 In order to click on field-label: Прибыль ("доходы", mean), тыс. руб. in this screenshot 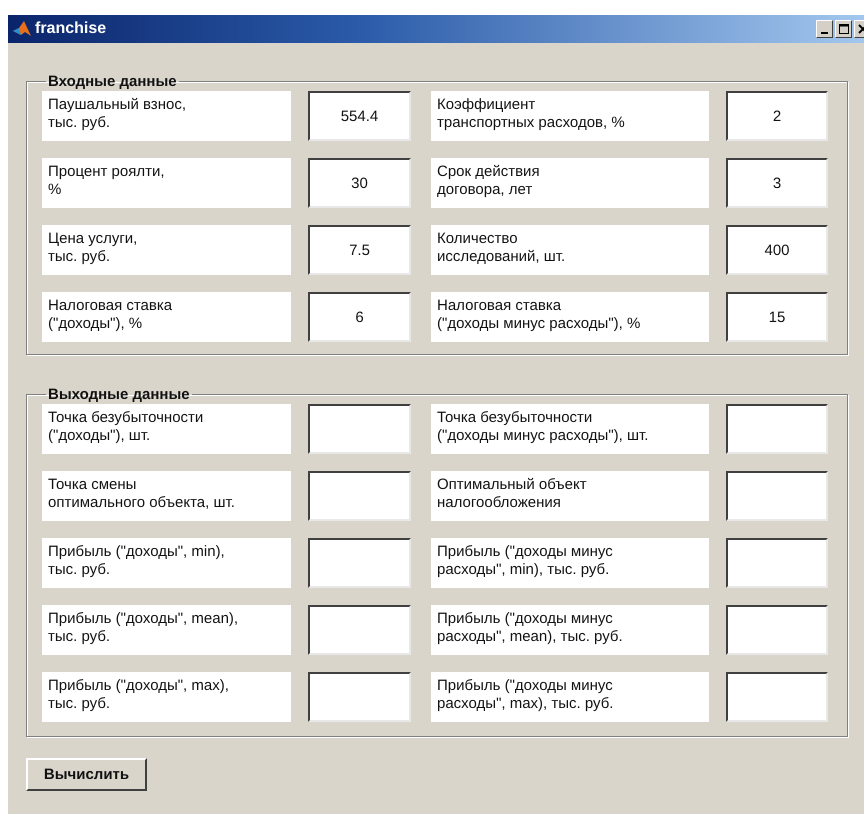, I will do `click(166, 630)`.